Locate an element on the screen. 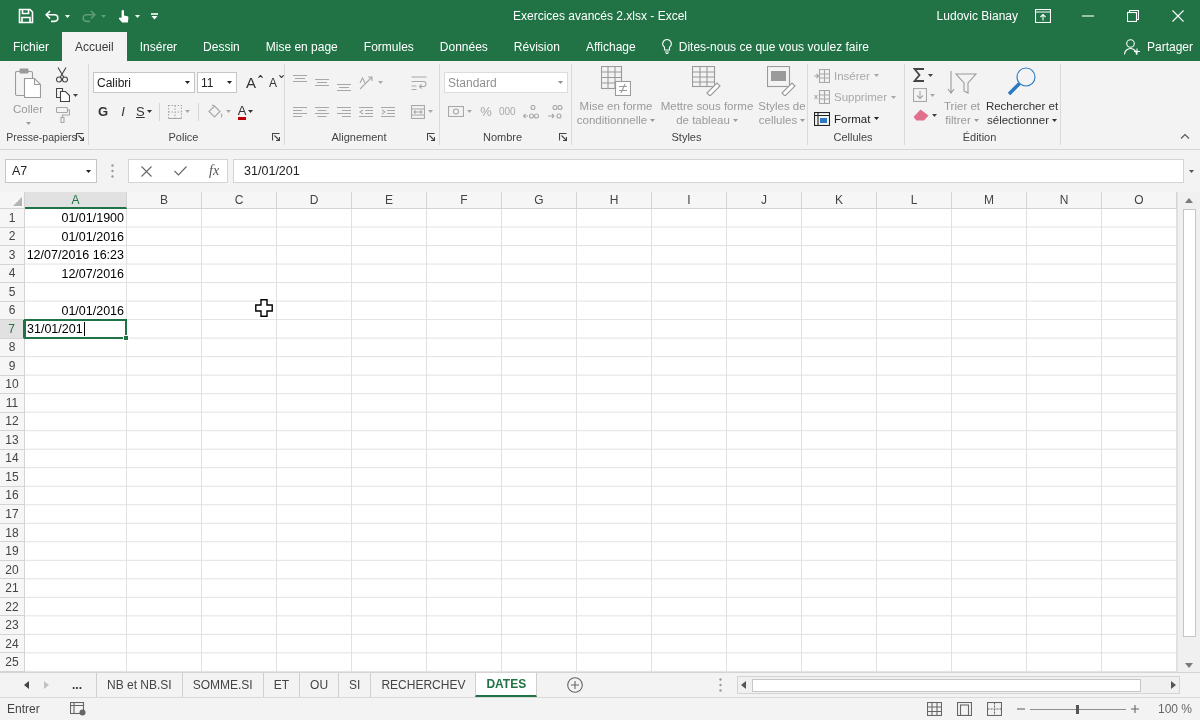  column-header: O is located at coordinates (1139, 200).